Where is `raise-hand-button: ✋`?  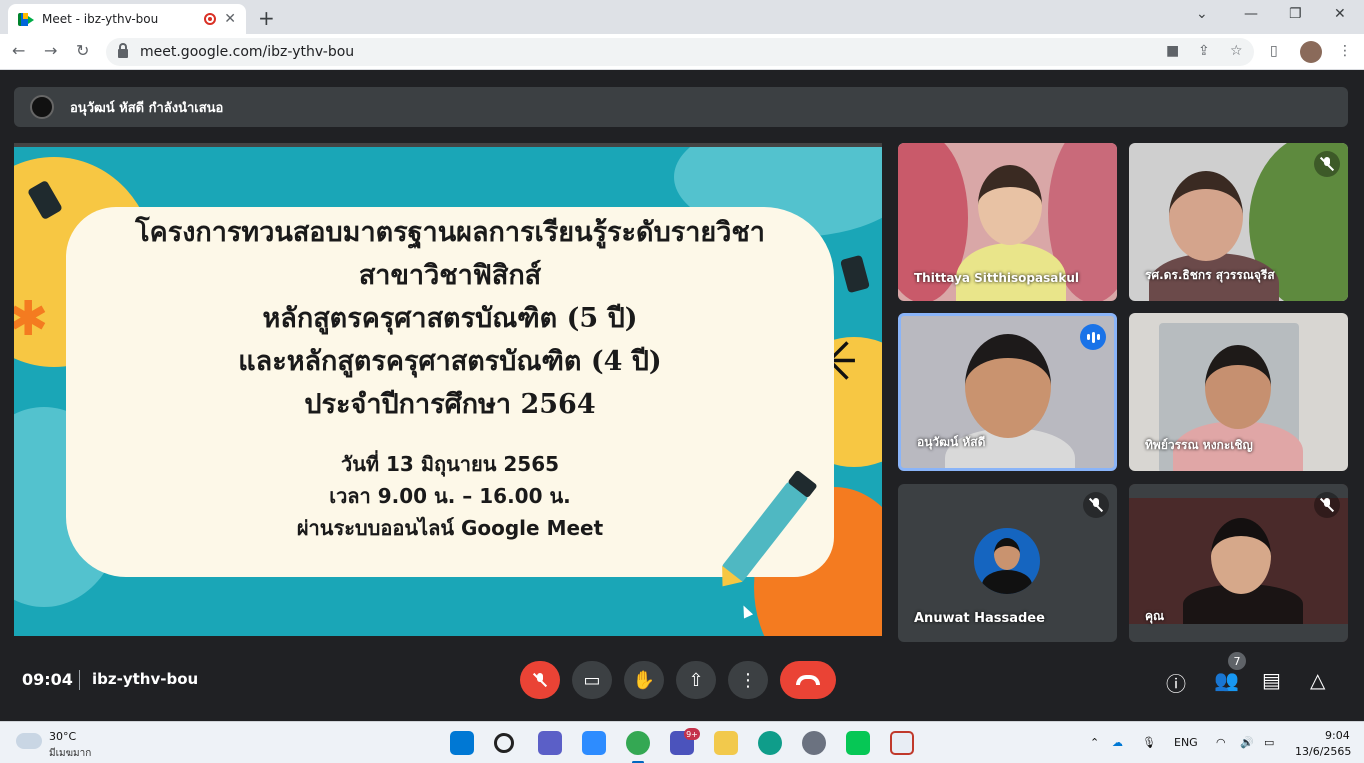 raise-hand-button: ✋ is located at coordinates (644, 680).